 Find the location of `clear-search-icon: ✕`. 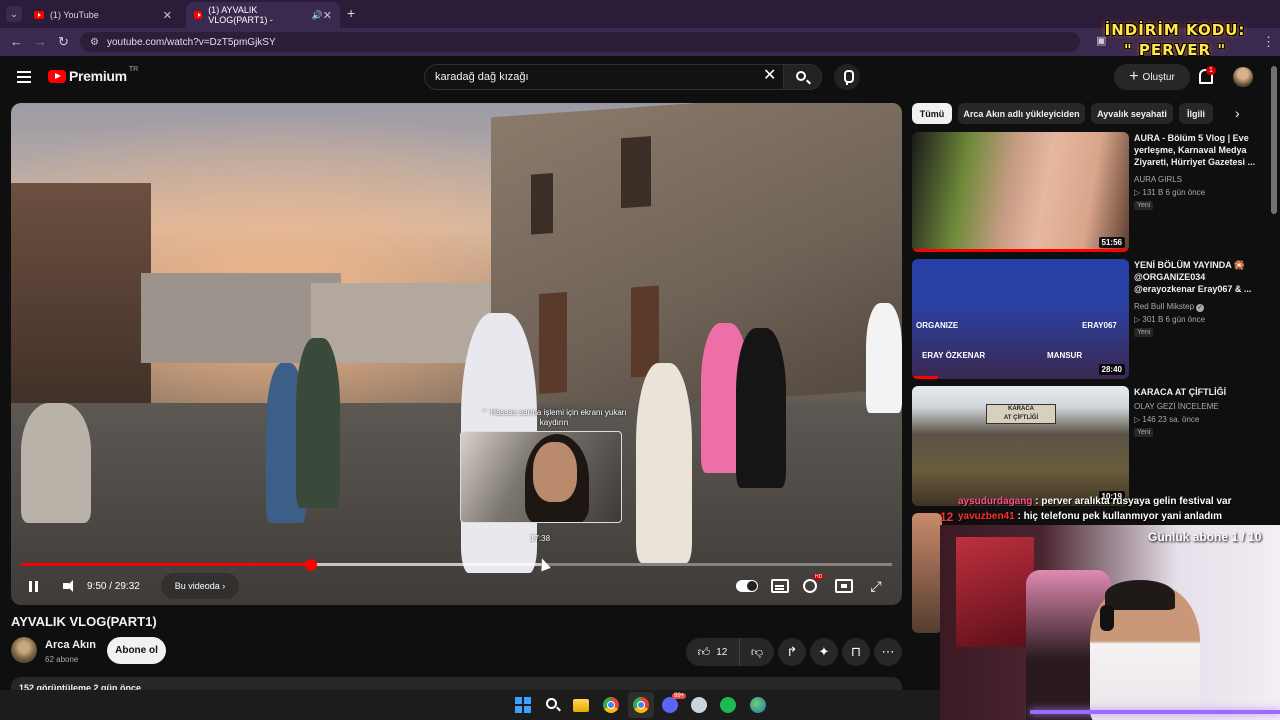

clear-search-icon: ✕ is located at coordinates (769, 76).